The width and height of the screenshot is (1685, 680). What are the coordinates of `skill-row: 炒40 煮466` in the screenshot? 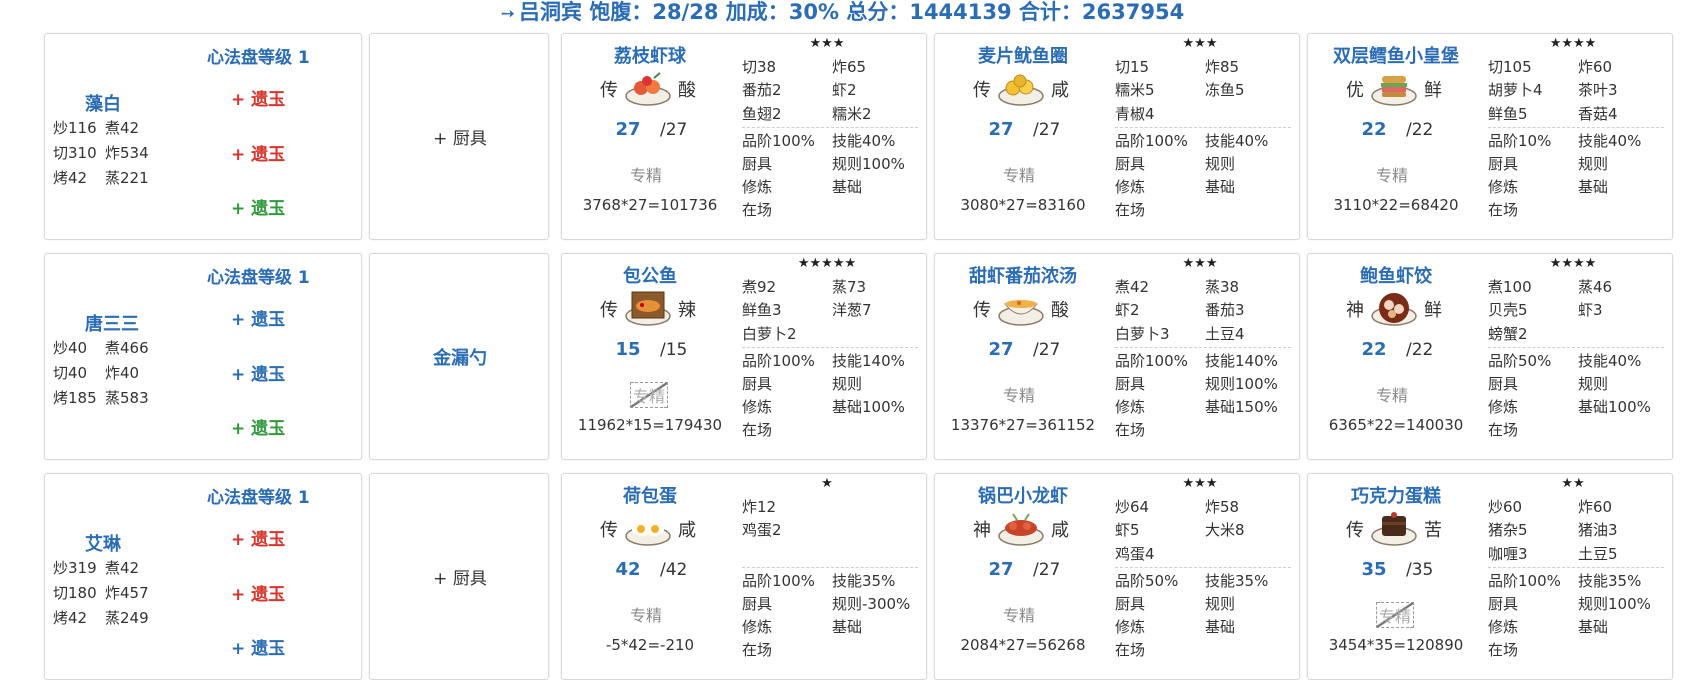 It's located at (105, 348).